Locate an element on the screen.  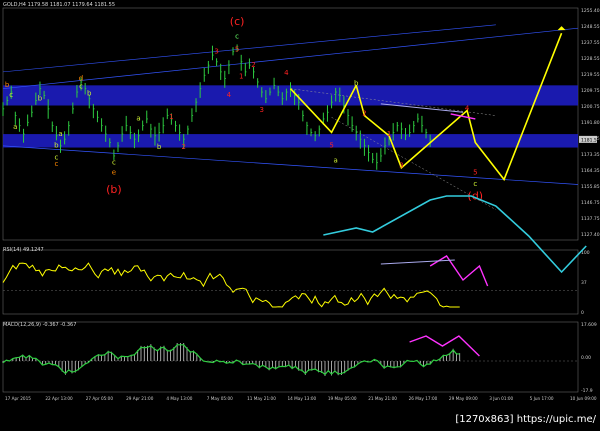
x-tick-label: 27 Apr 05:00 is located at coordinates (100, 398).